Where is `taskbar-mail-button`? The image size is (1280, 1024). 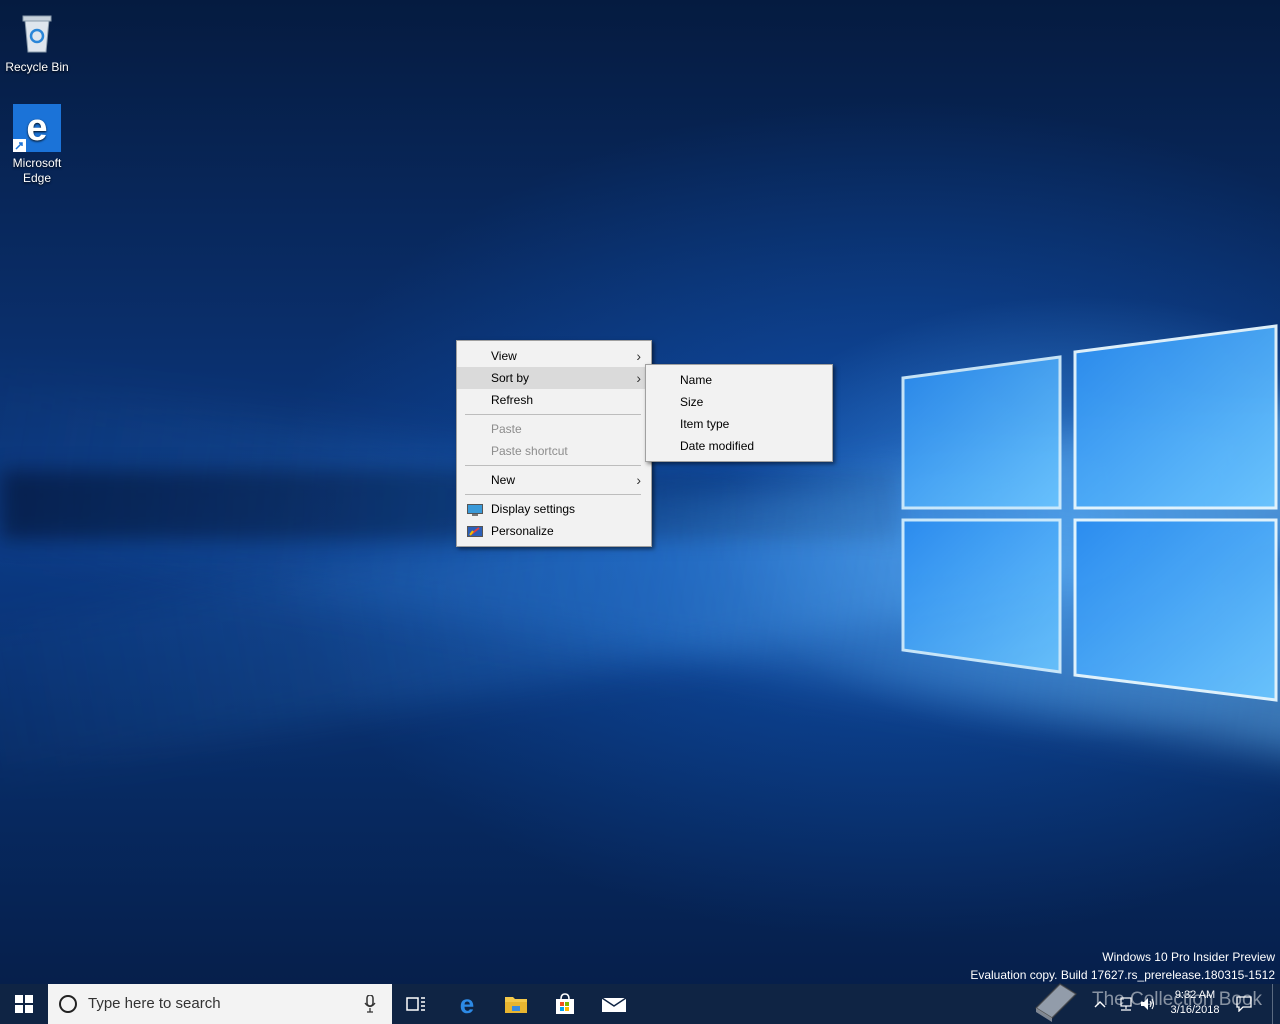 taskbar-mail-button is located at coordinates (614, 1004).